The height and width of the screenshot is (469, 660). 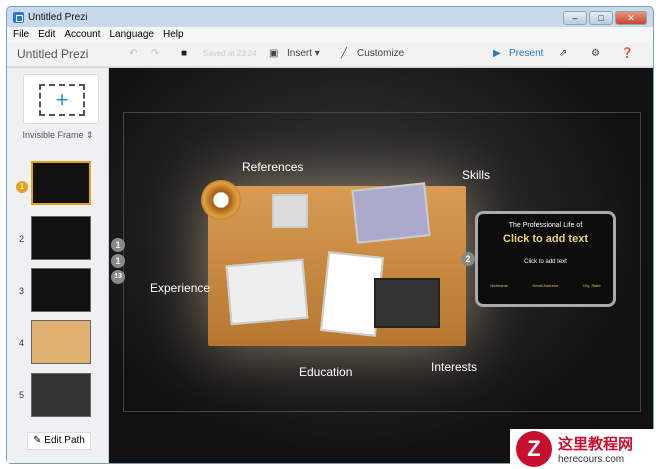 I want to click on references-card, so click(x=290, y=211).